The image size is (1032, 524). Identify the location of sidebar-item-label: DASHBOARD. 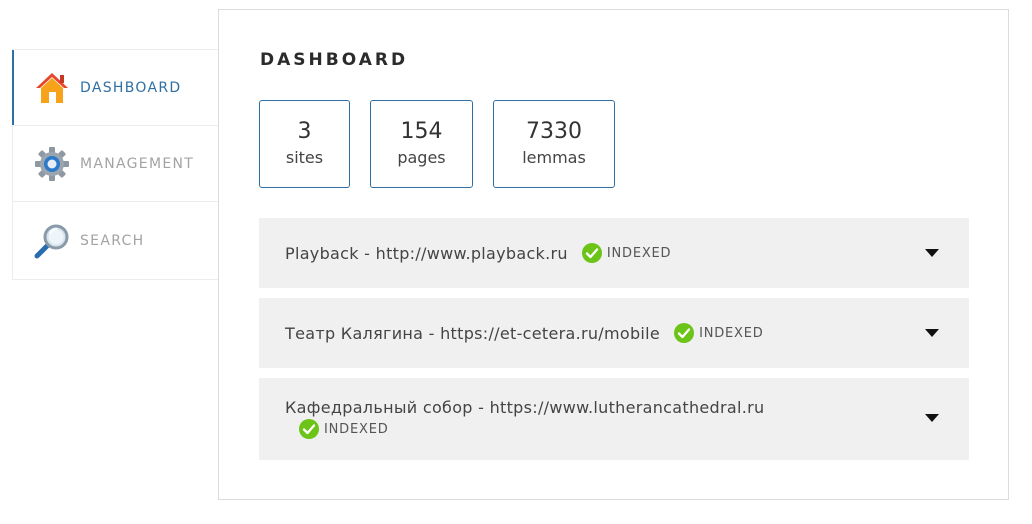
(131, 87).